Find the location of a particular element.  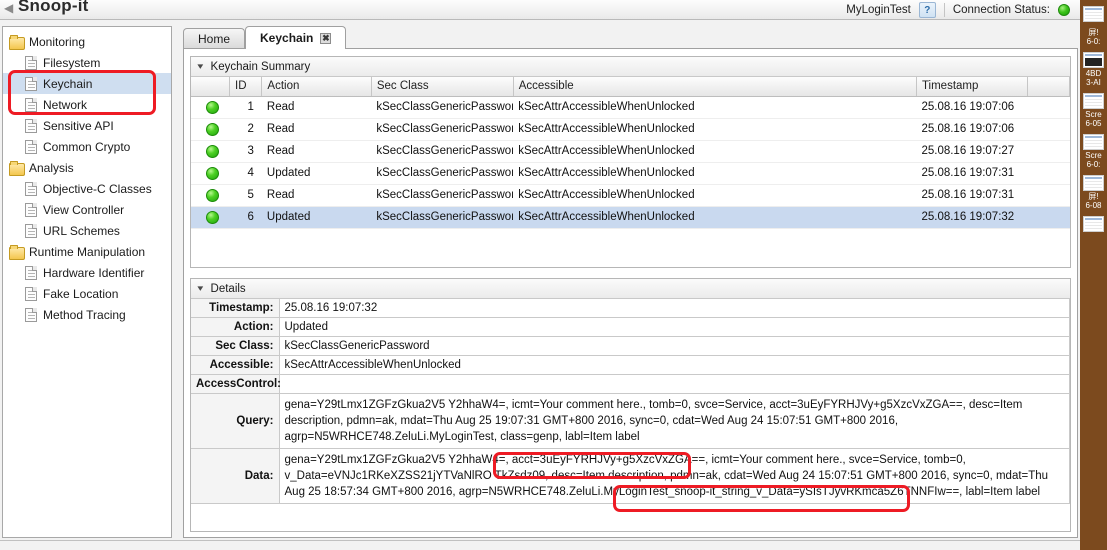

sidebar-item-view-controller: View Controller is located at coordinates (87, 209).